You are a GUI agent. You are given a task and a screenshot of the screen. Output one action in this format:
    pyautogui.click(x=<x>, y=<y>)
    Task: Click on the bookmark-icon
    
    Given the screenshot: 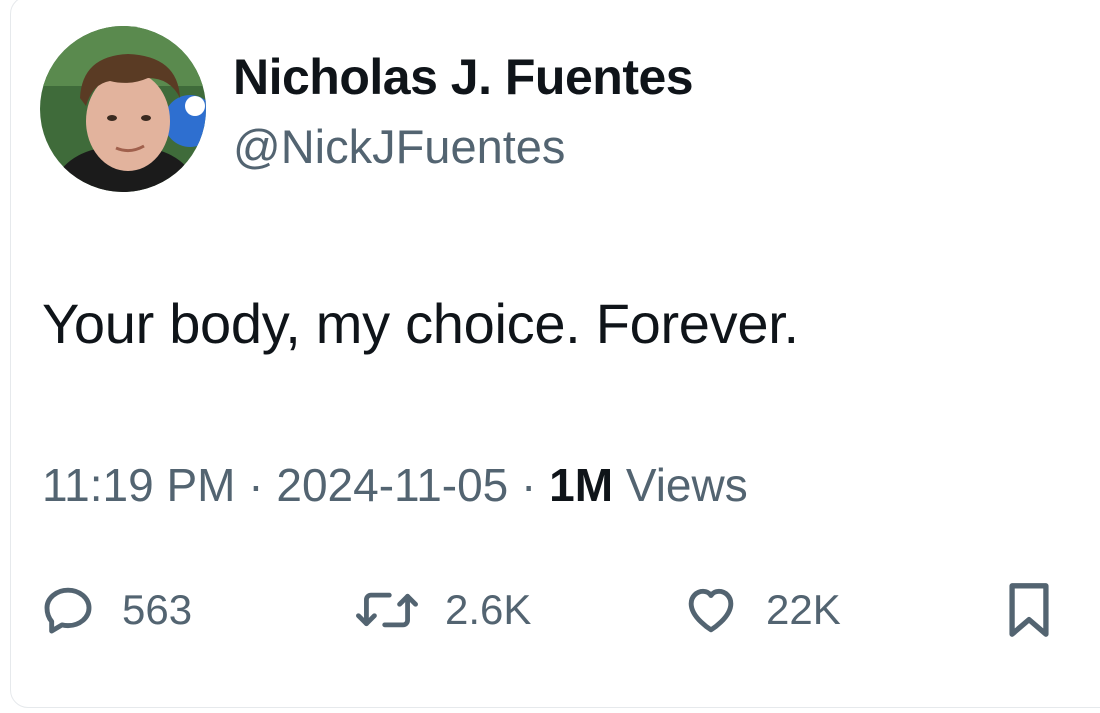 What is the action you would take?
    pyautogui.click(x=1029, y=610)
    